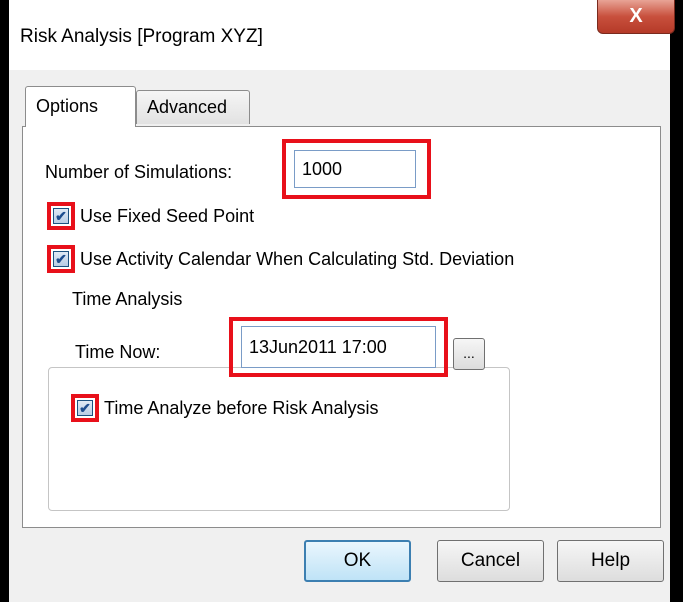 This screenshot has width=683, height=602. I want to click on window-frame-right, so click(676, 301).